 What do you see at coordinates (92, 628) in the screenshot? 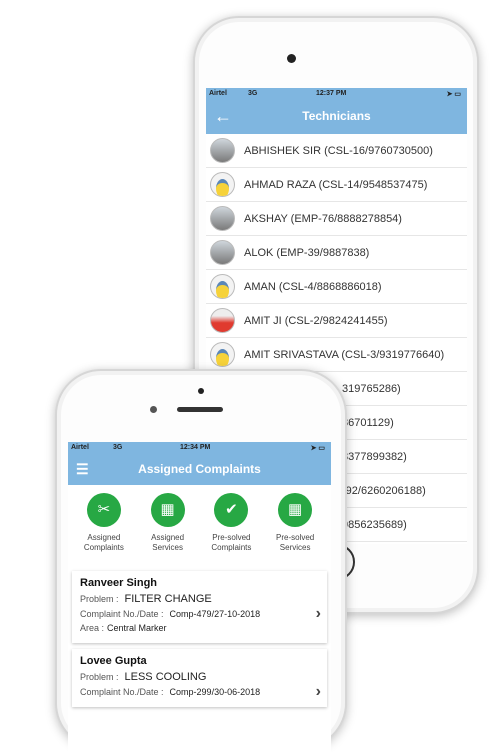
I see `area-label: Area :` at bounding box center [92, 628].